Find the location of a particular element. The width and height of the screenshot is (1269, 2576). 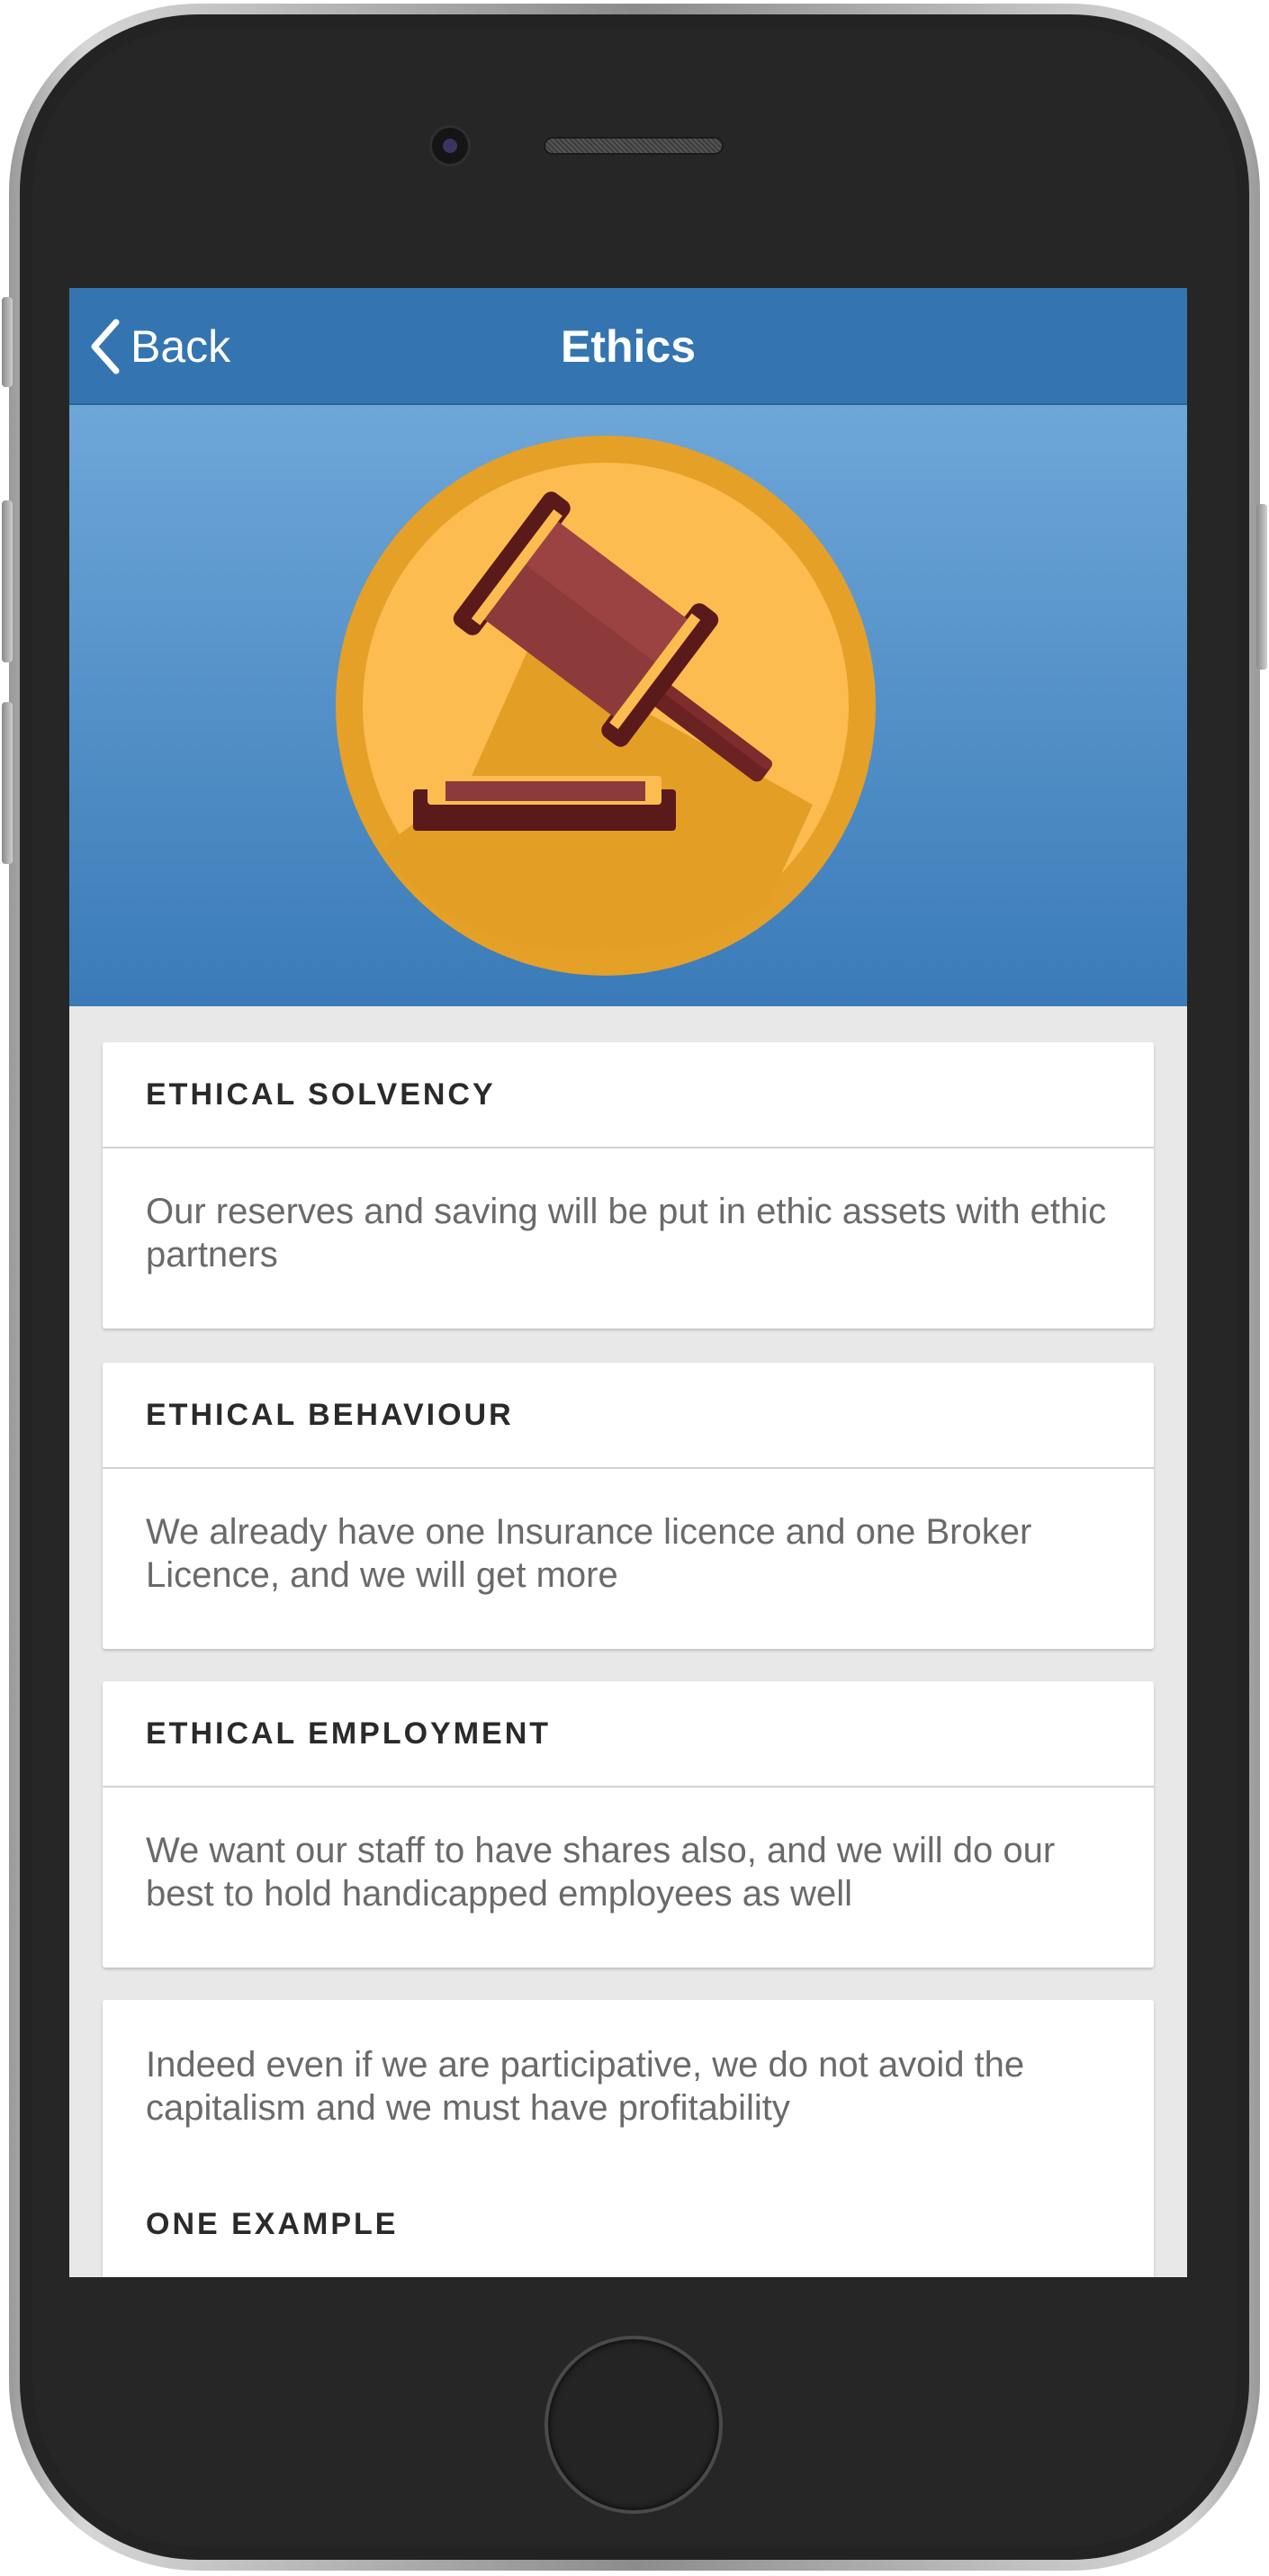

home-button is located at coordinates (633, 2425).